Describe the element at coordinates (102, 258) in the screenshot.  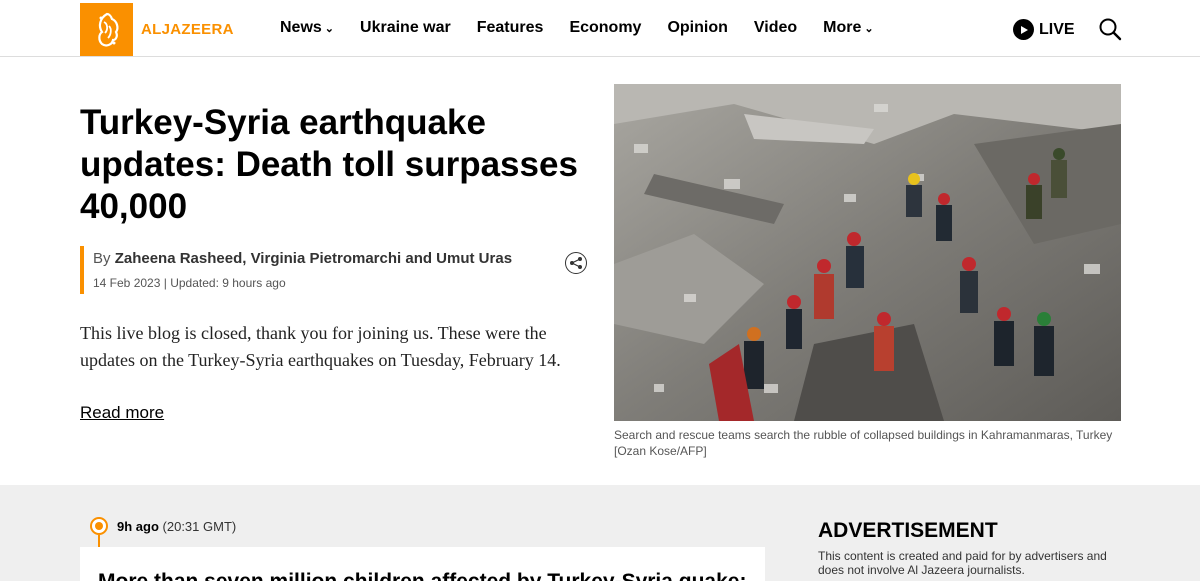
I see `by-prefix: By` at that location.